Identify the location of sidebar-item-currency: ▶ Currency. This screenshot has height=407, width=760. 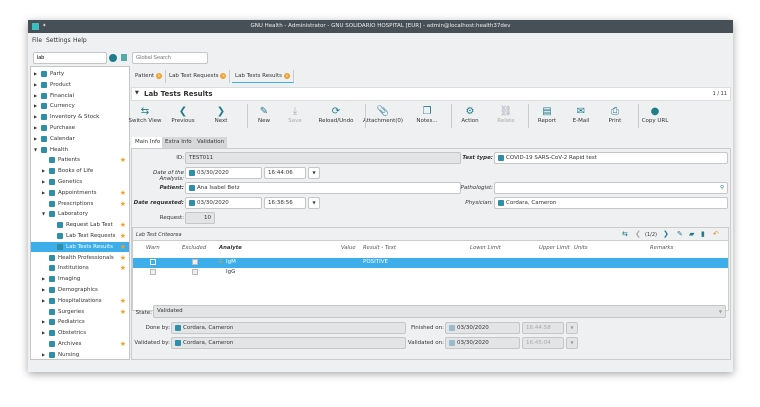
(80, 106).